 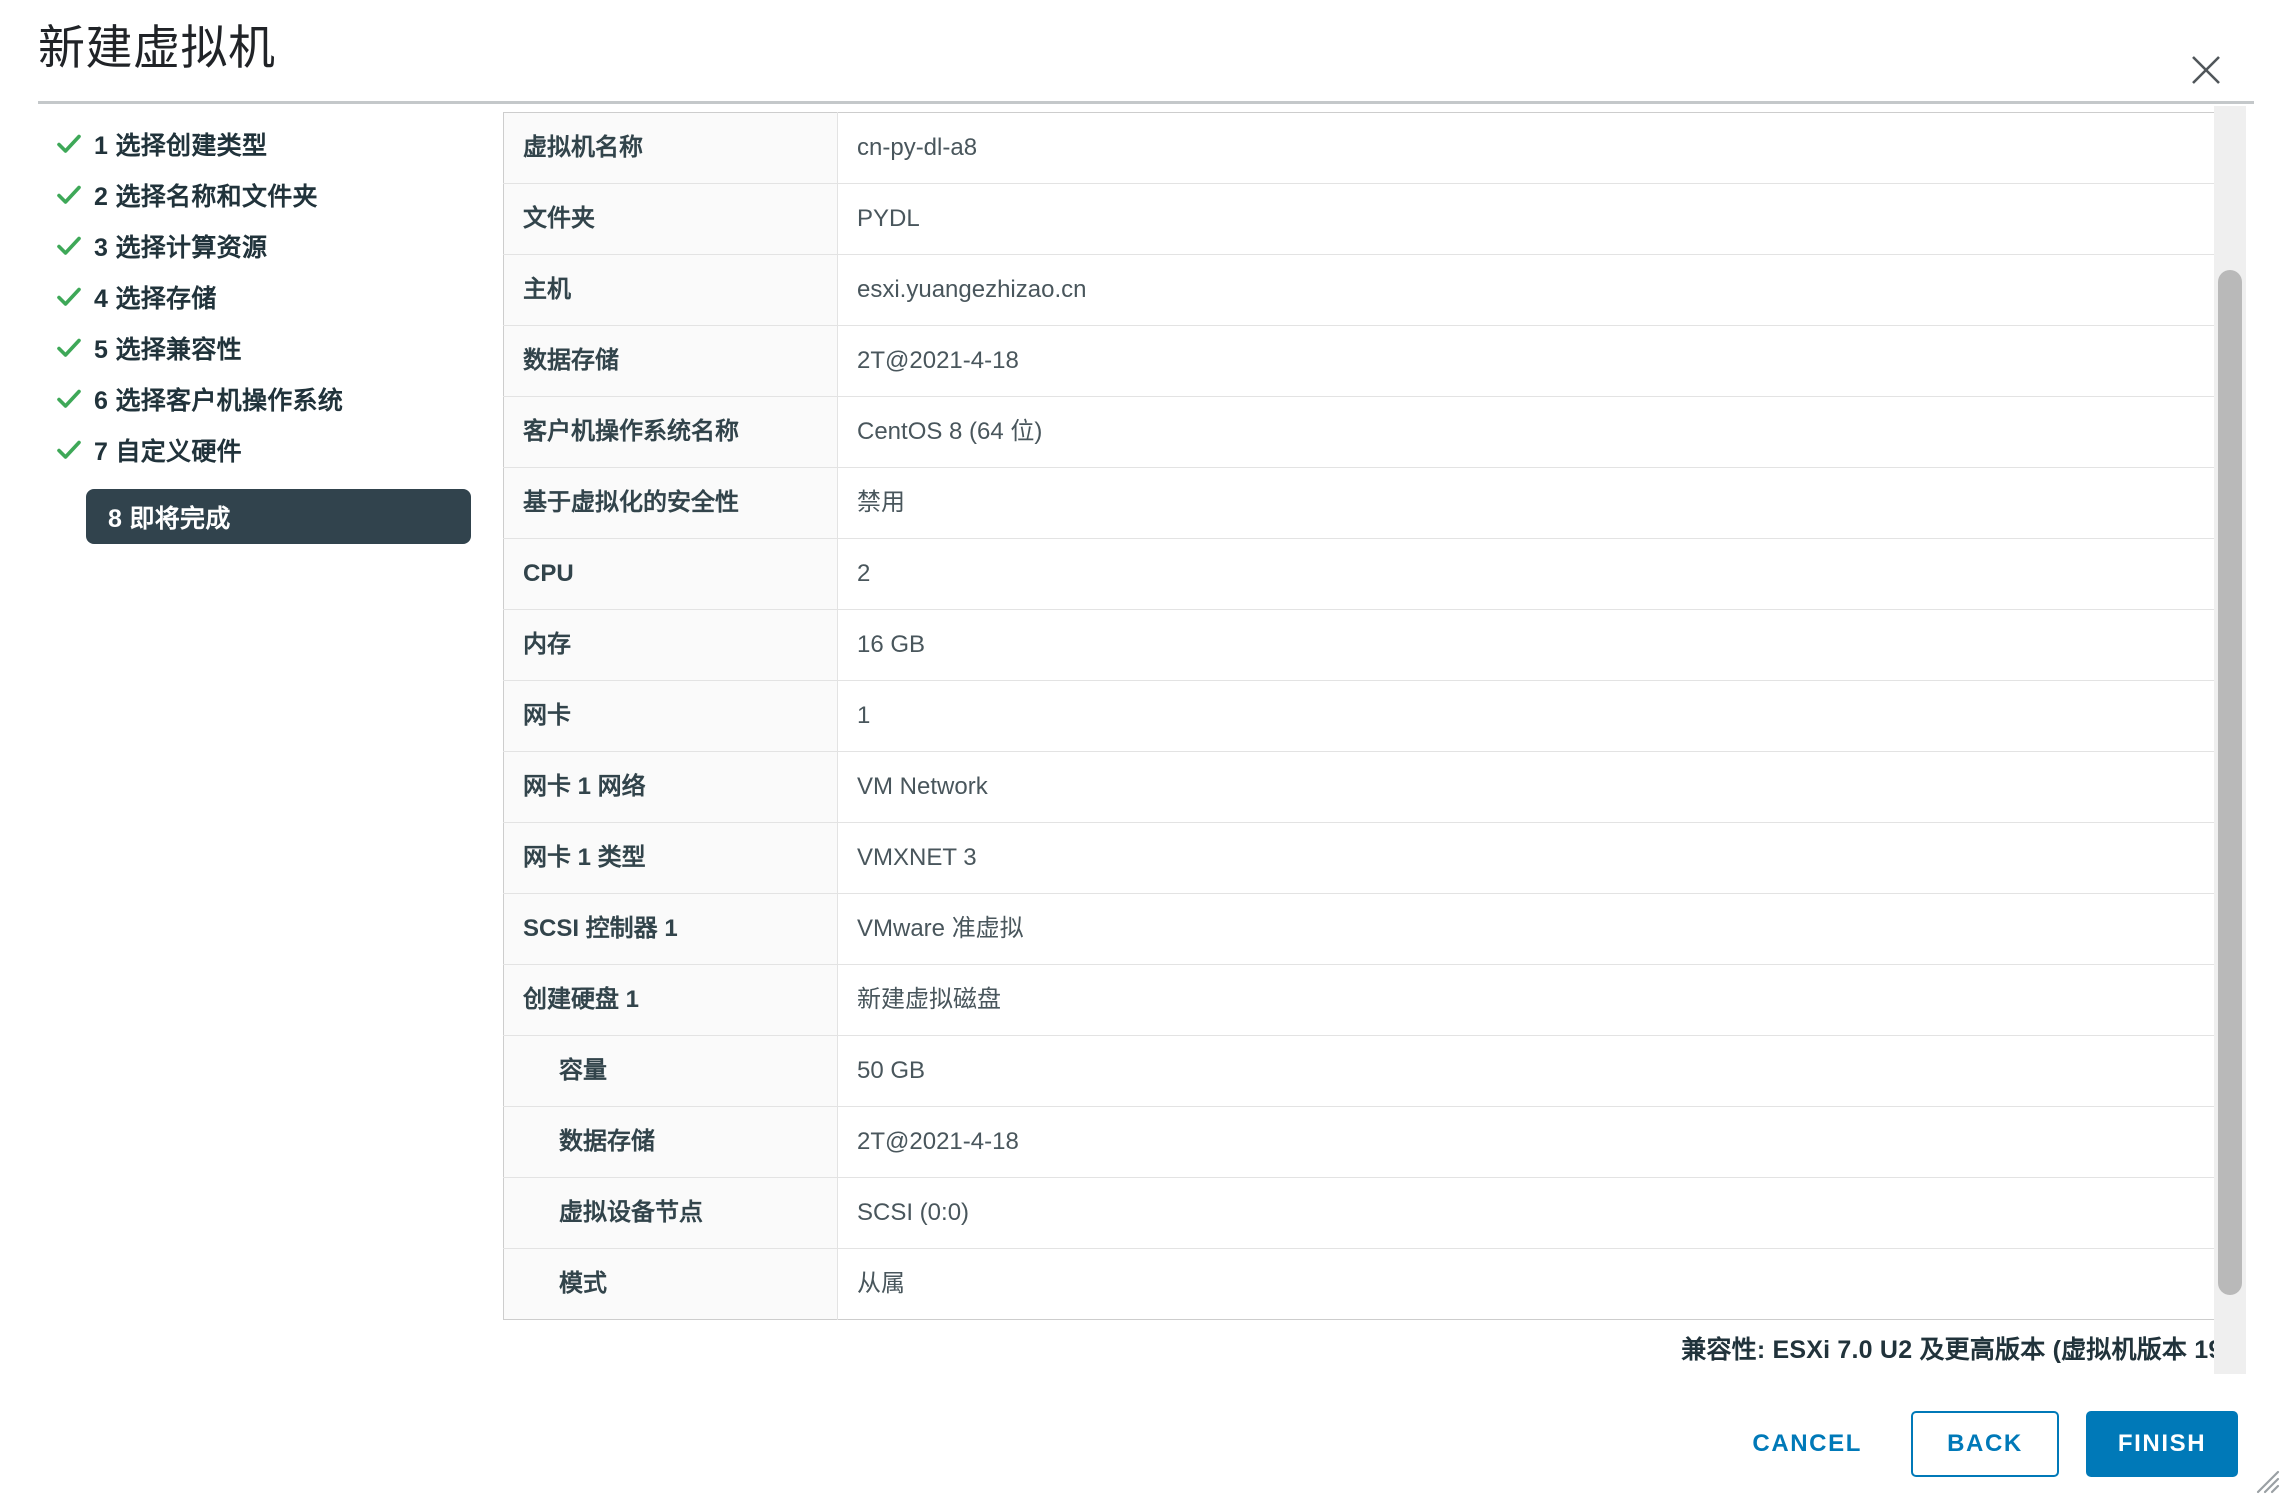 I want to click on table-row: 网卡 1, so click(x=1367, y=716).